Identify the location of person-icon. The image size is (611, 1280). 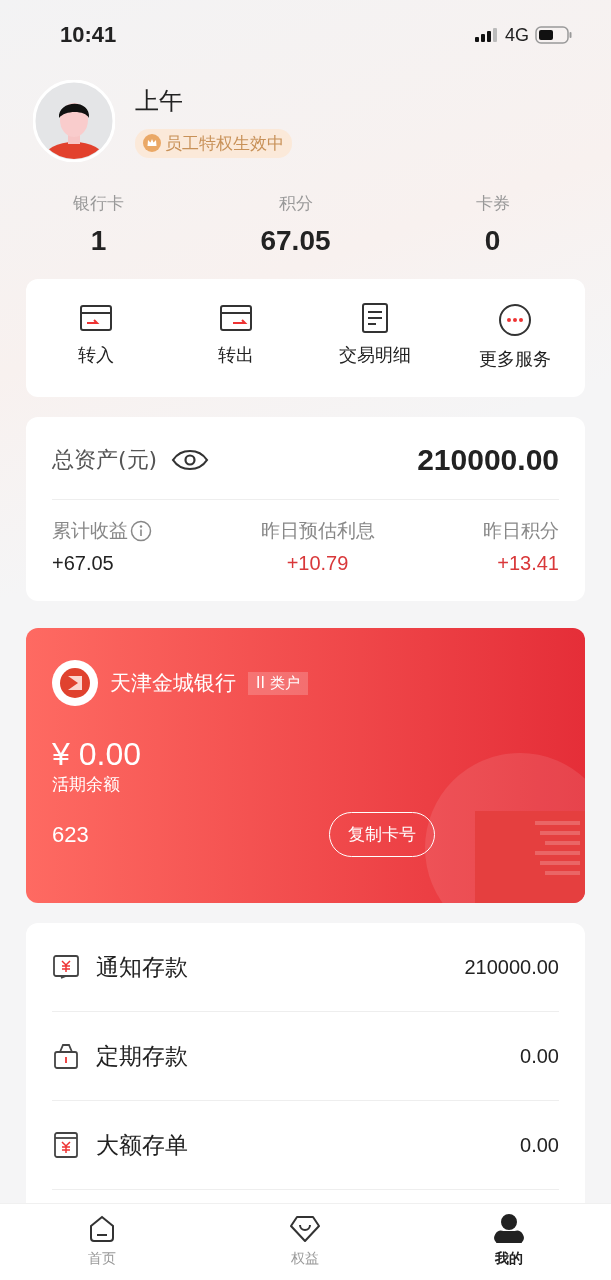
(509, 1229).